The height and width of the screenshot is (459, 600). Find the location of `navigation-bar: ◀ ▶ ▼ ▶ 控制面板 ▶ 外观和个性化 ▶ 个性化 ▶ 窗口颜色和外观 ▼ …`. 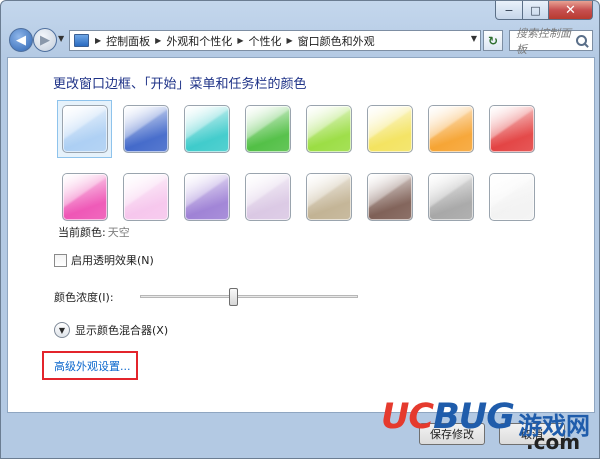

navigation-bar: ◀ ▶ ▼ ▶ 控制面板 ▶ 外观和个性化 ▶ 个性化 ▶ 窗口颜色和外观 ▼ … is located at coordinates (300, 40).